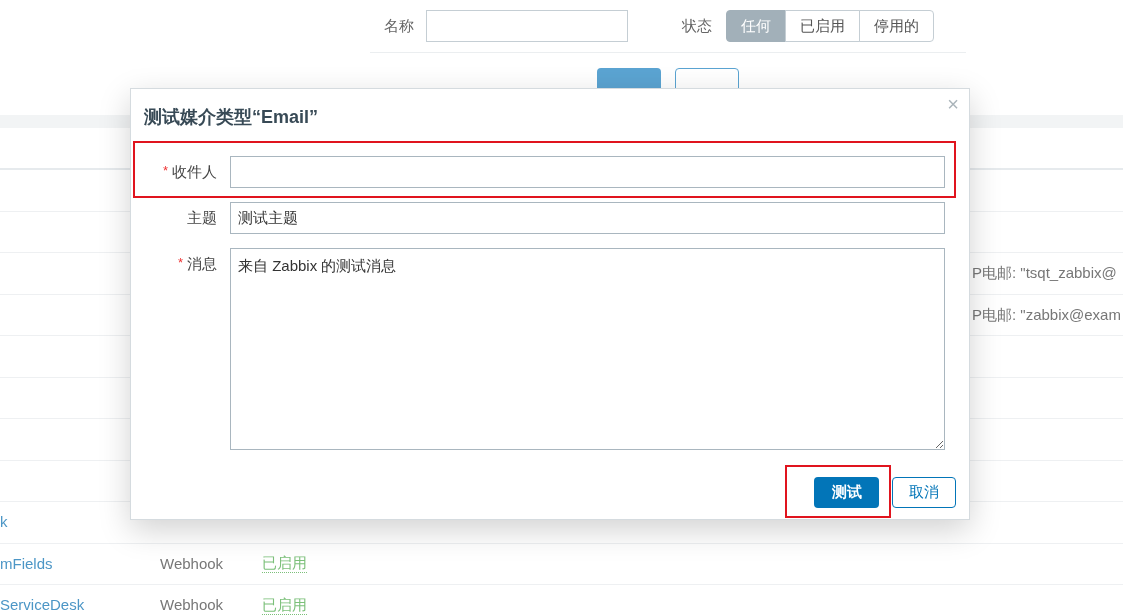  What do you see at coordinates (924, 492) in the screenshot?
I see `cancel-button: 取消` at bounding box center [924, 492].